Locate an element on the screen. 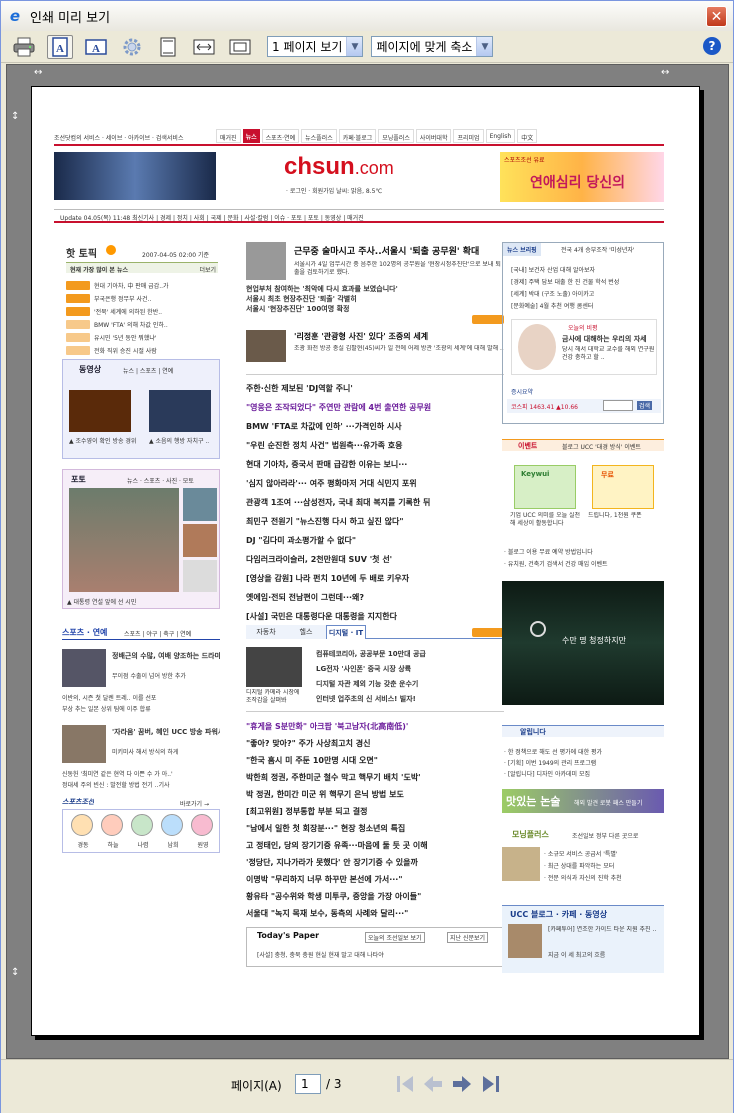 Image resolution: width=734 pixels, height=1113 pixels. briefing-tab: 뉴스 브리핑 is located at coordinates (522, 249).